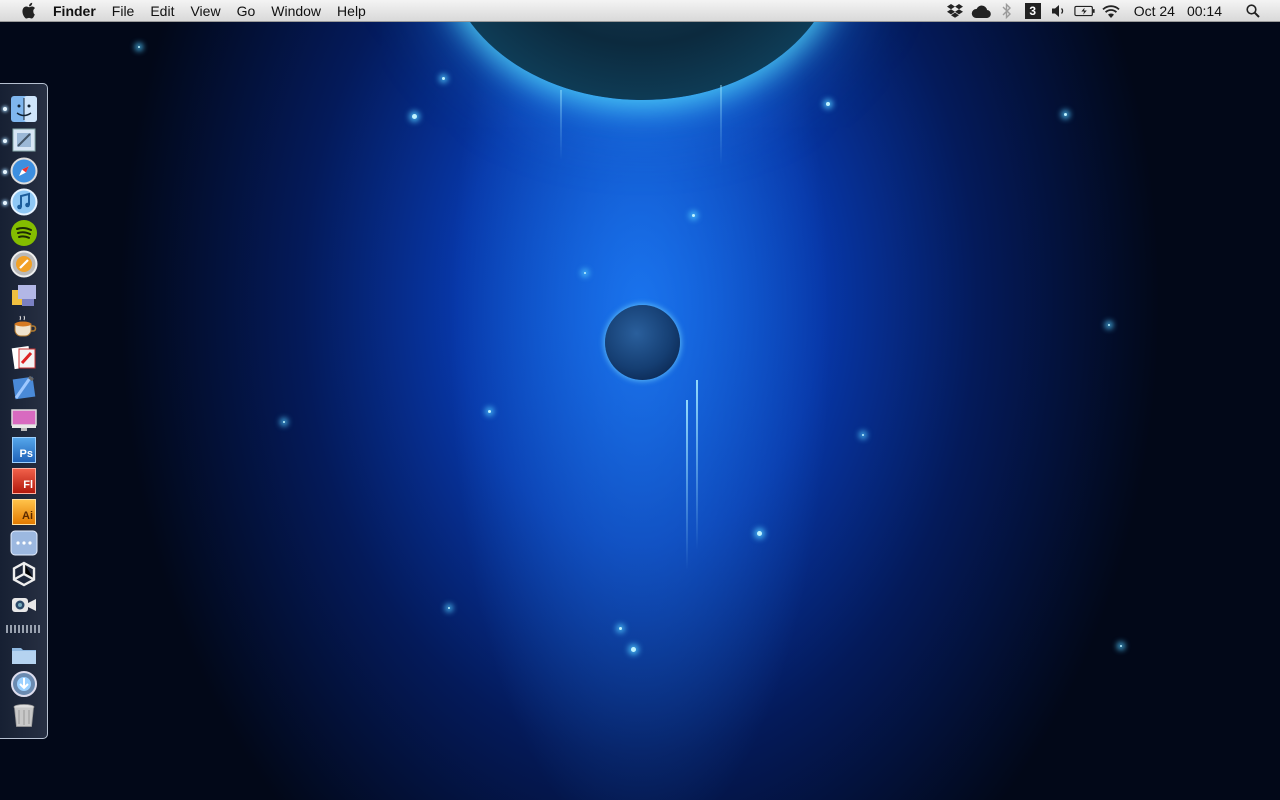 Image resolution: width=1280 pixels, height=800 pixels. What do you see at coordinates (24, 171) in the screenshot?
I see `dock-safari-icon` at bounding box center [24, 171].